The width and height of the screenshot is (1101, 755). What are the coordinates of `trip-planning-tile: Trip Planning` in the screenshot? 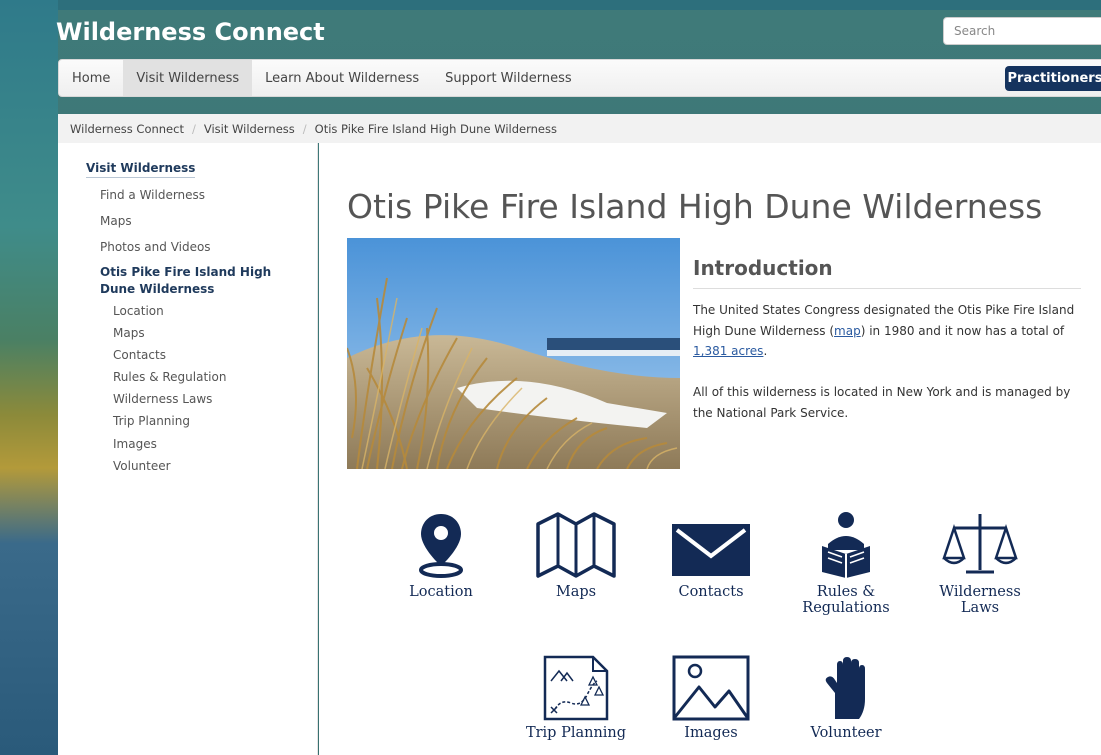 It's located at (576, 698).